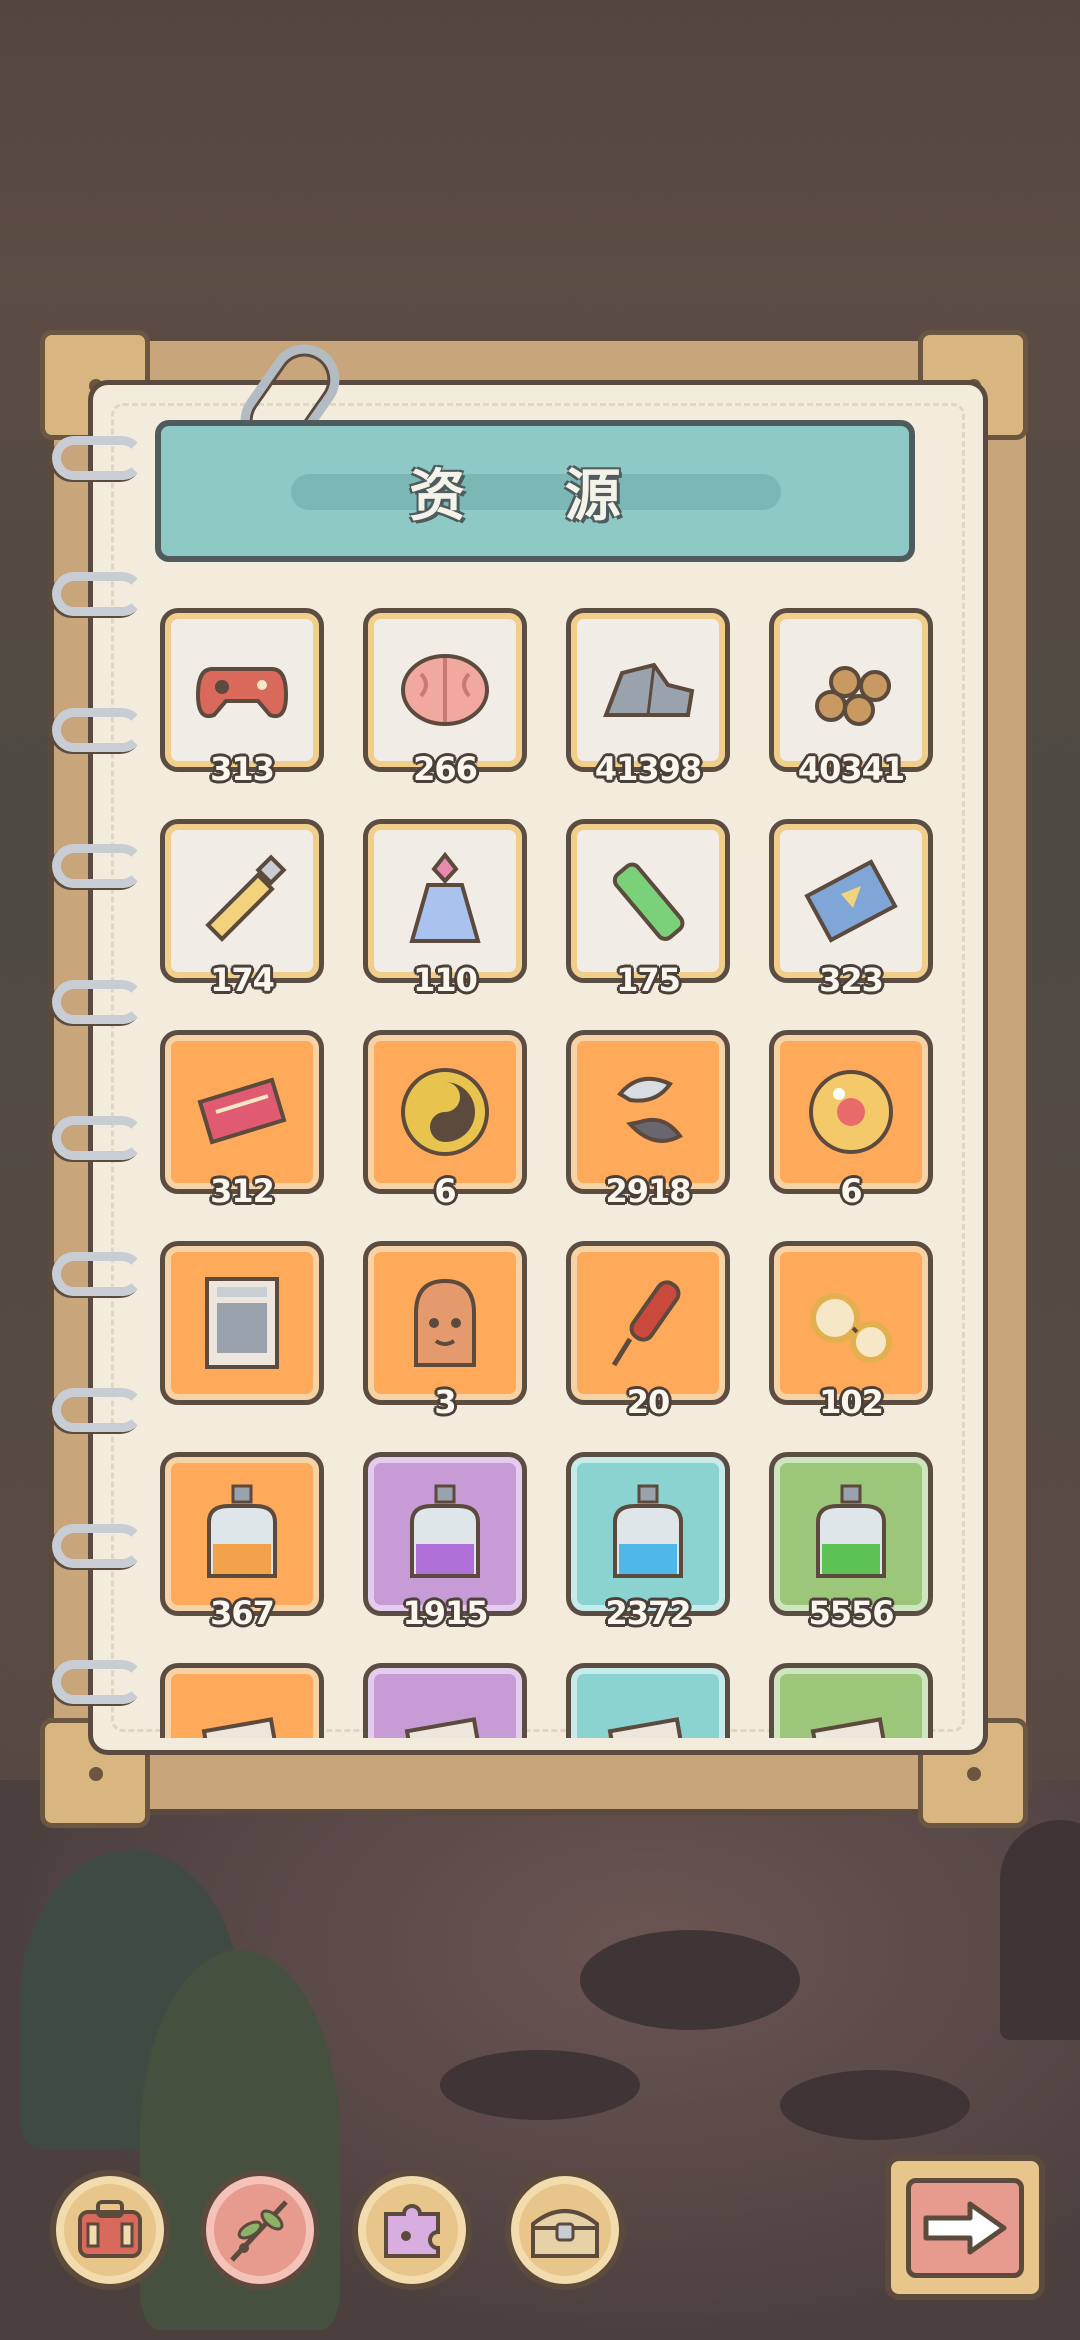 The width and height of the screenshot is (1080, 2340). I want to click on resource-count: 20, so click(648, 1402).